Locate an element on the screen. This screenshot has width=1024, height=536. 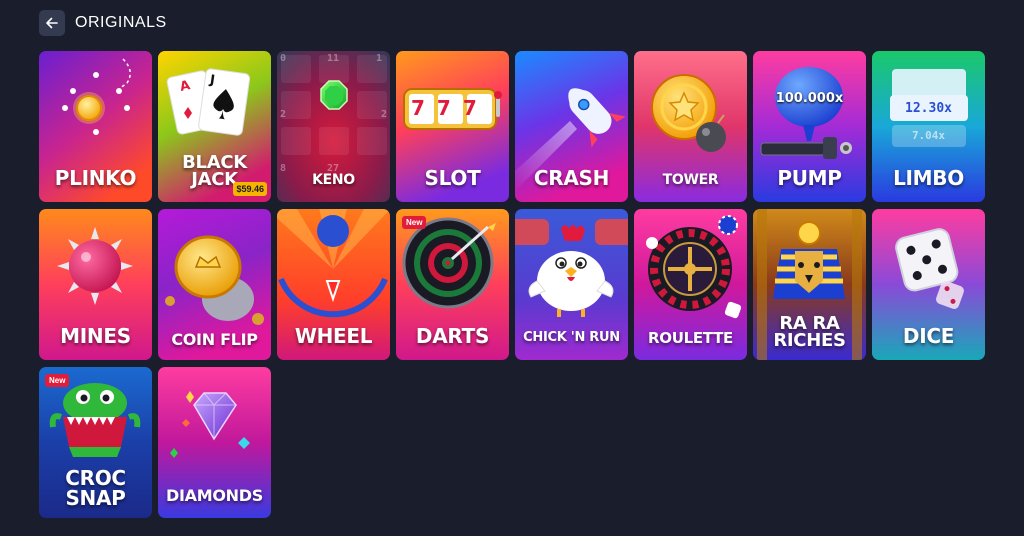
game-tile-chick-n-run: CHICK 'N RUN is located at coordinates (571, 284).